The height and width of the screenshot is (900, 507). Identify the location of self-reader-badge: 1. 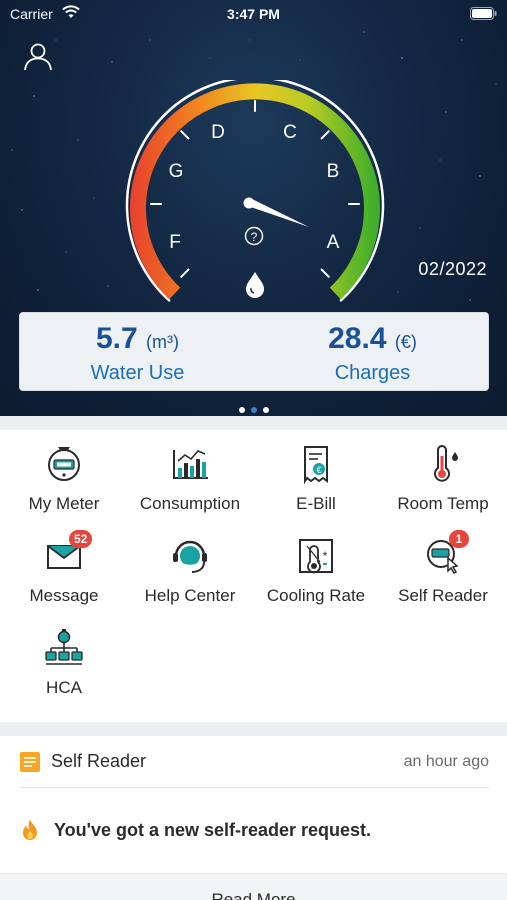
(459, 539).